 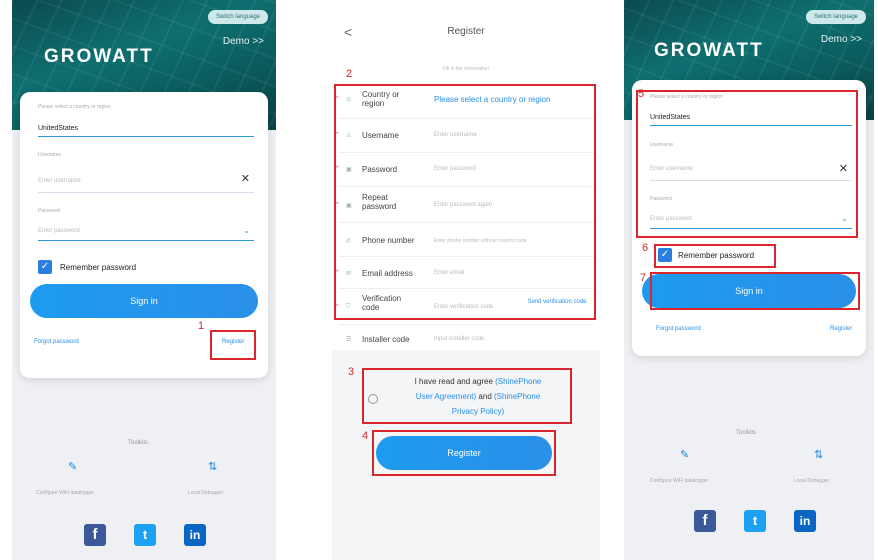 I want to click on sign-in-button: Sign in, so click(x=144, y=301).